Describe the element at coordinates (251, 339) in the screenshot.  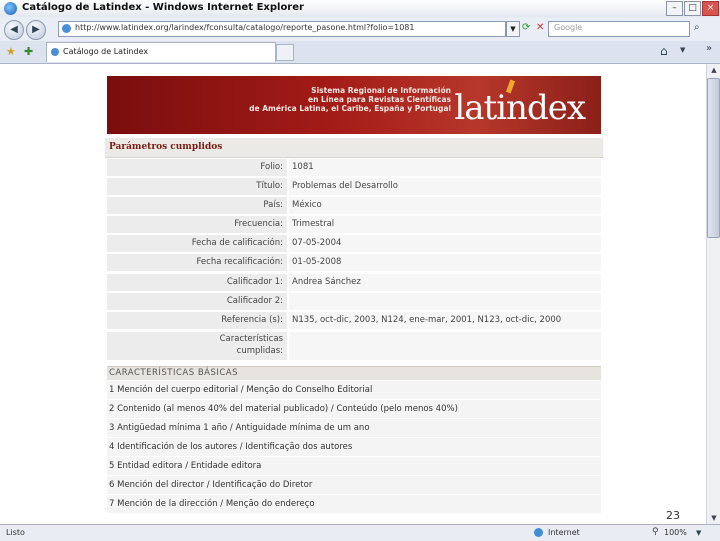
I see `field-label: Características` at that location.